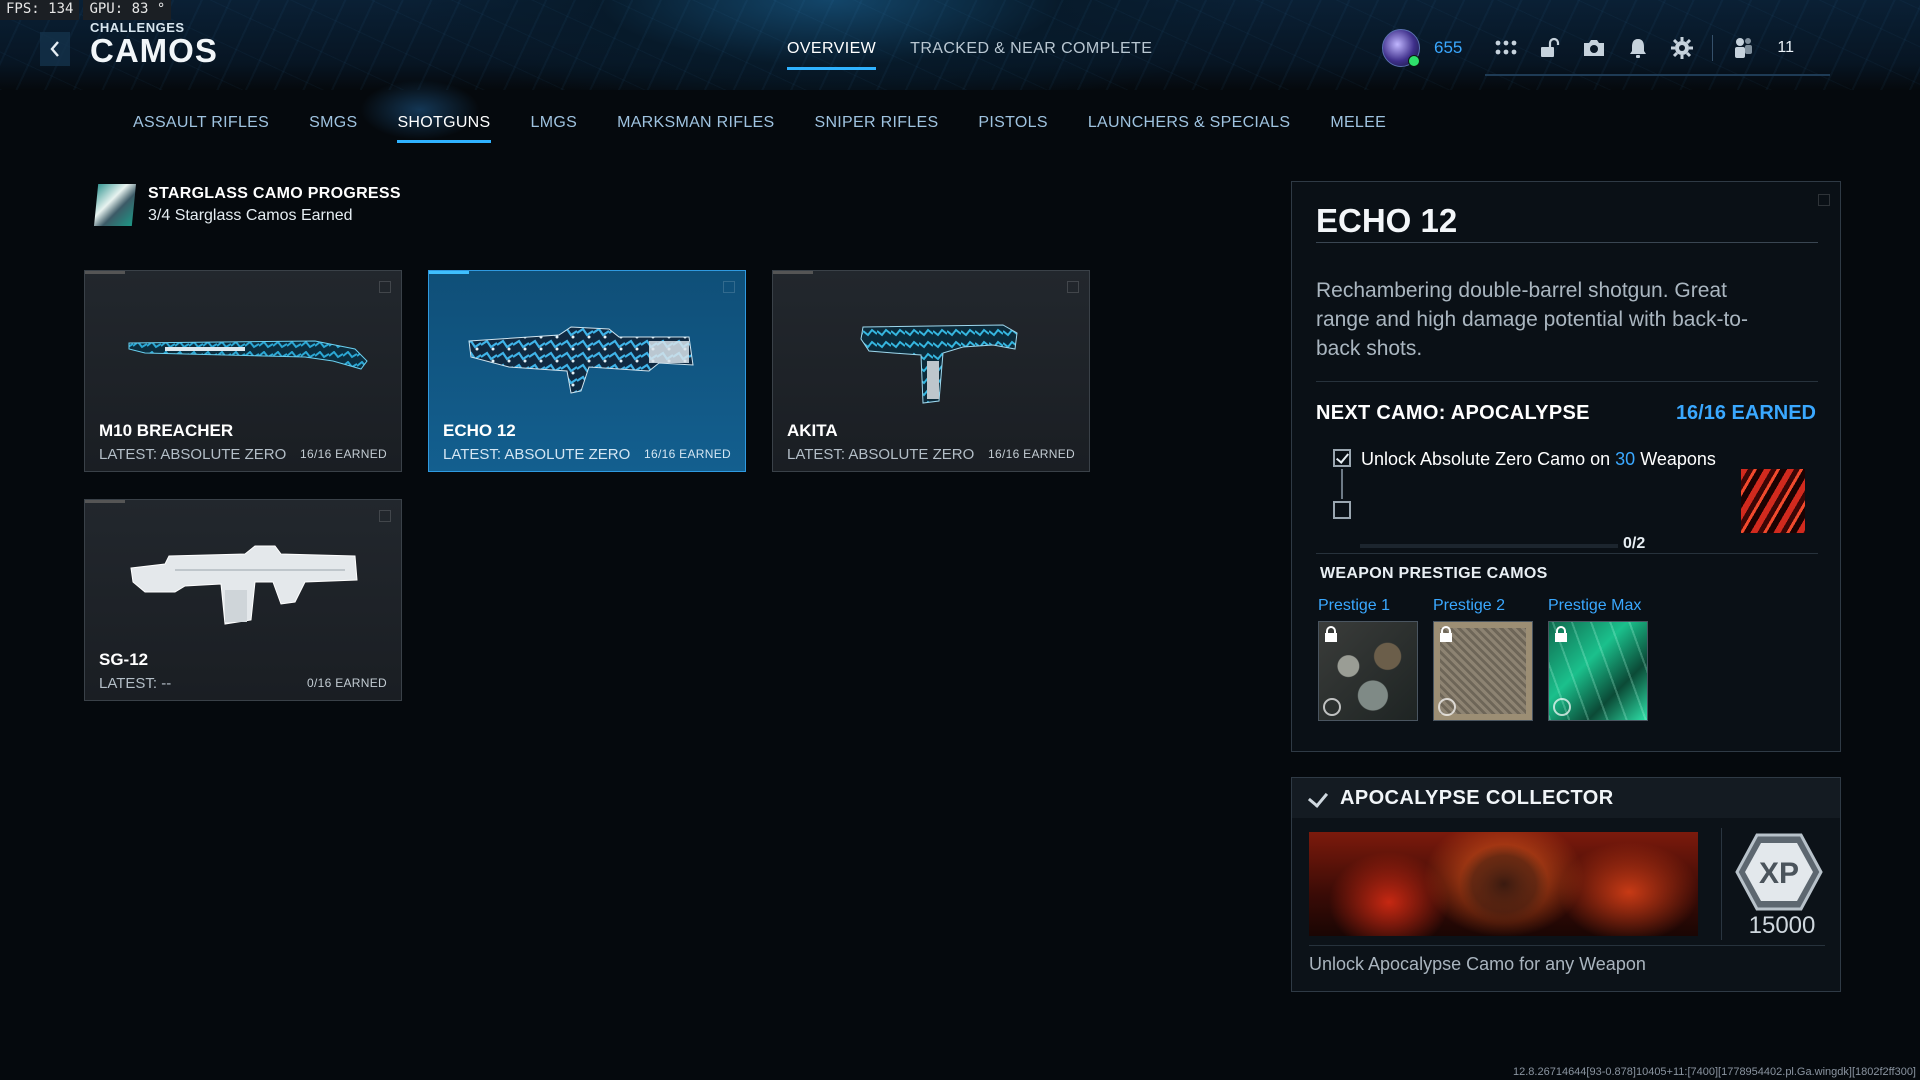 This screenshot has height=1080, width=1920. Describe the element at coordinates (1745, 413) in the screenshot. I see `next-camo-earned: 16/16 EARNED` at that location.